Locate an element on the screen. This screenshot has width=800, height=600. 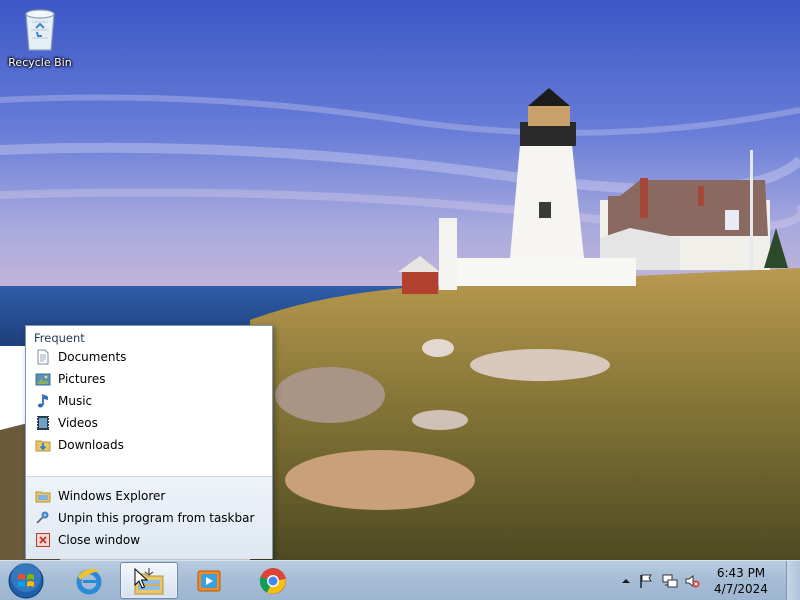
network-icon is located at coordinates (670, 581).